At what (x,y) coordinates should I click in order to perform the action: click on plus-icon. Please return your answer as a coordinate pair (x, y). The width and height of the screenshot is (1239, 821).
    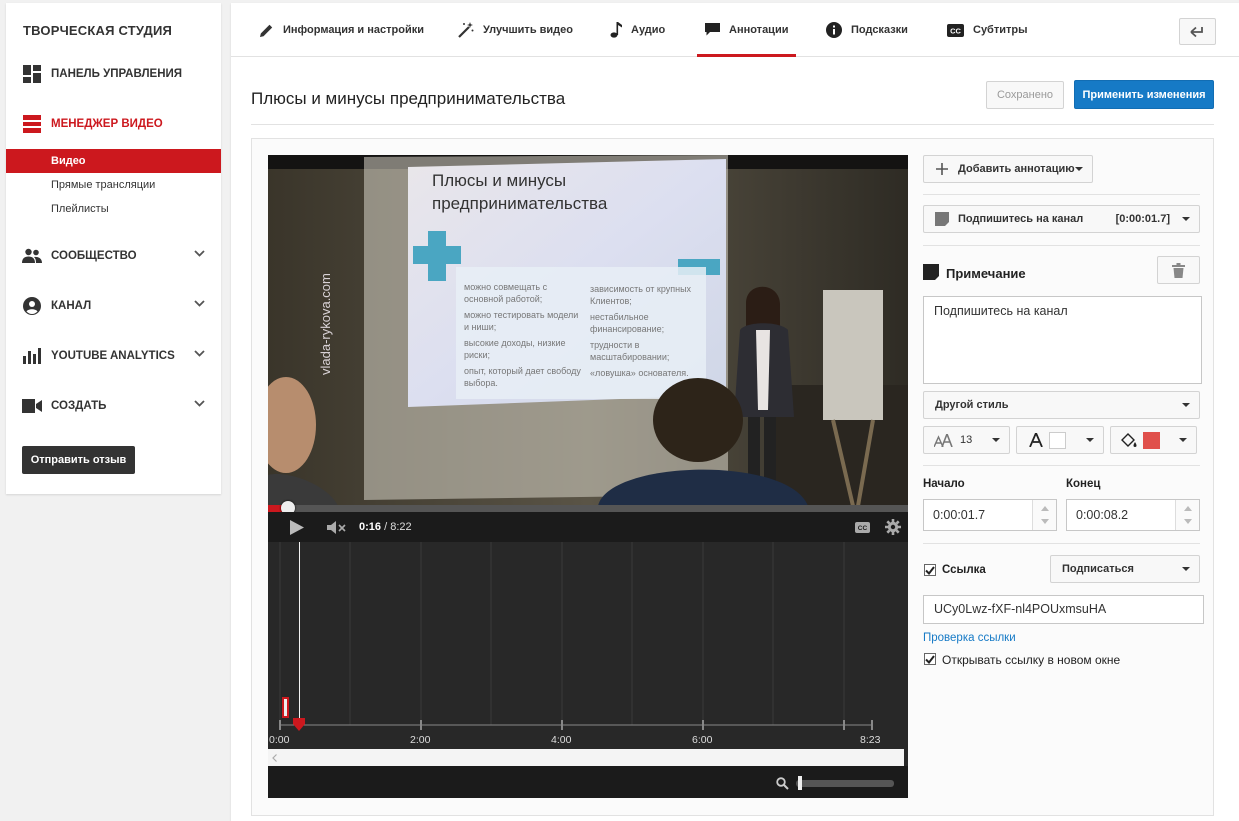
    Looking at the image, I should click on (942, 169).